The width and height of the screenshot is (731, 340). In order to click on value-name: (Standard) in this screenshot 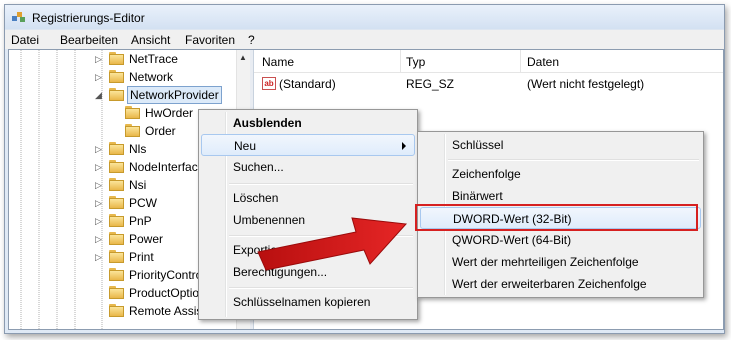, I will do `click(307, 84)`.